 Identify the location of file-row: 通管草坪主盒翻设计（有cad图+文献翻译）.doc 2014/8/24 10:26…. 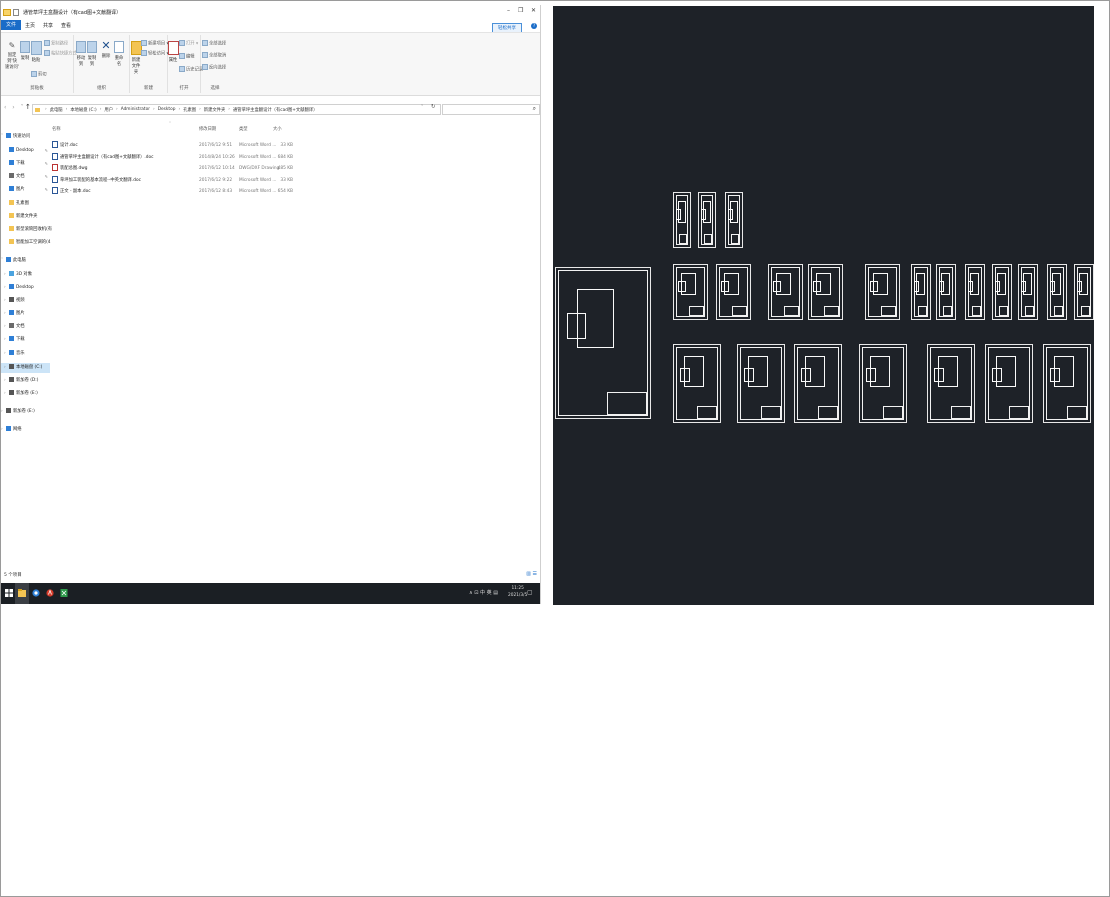
(294, 157).